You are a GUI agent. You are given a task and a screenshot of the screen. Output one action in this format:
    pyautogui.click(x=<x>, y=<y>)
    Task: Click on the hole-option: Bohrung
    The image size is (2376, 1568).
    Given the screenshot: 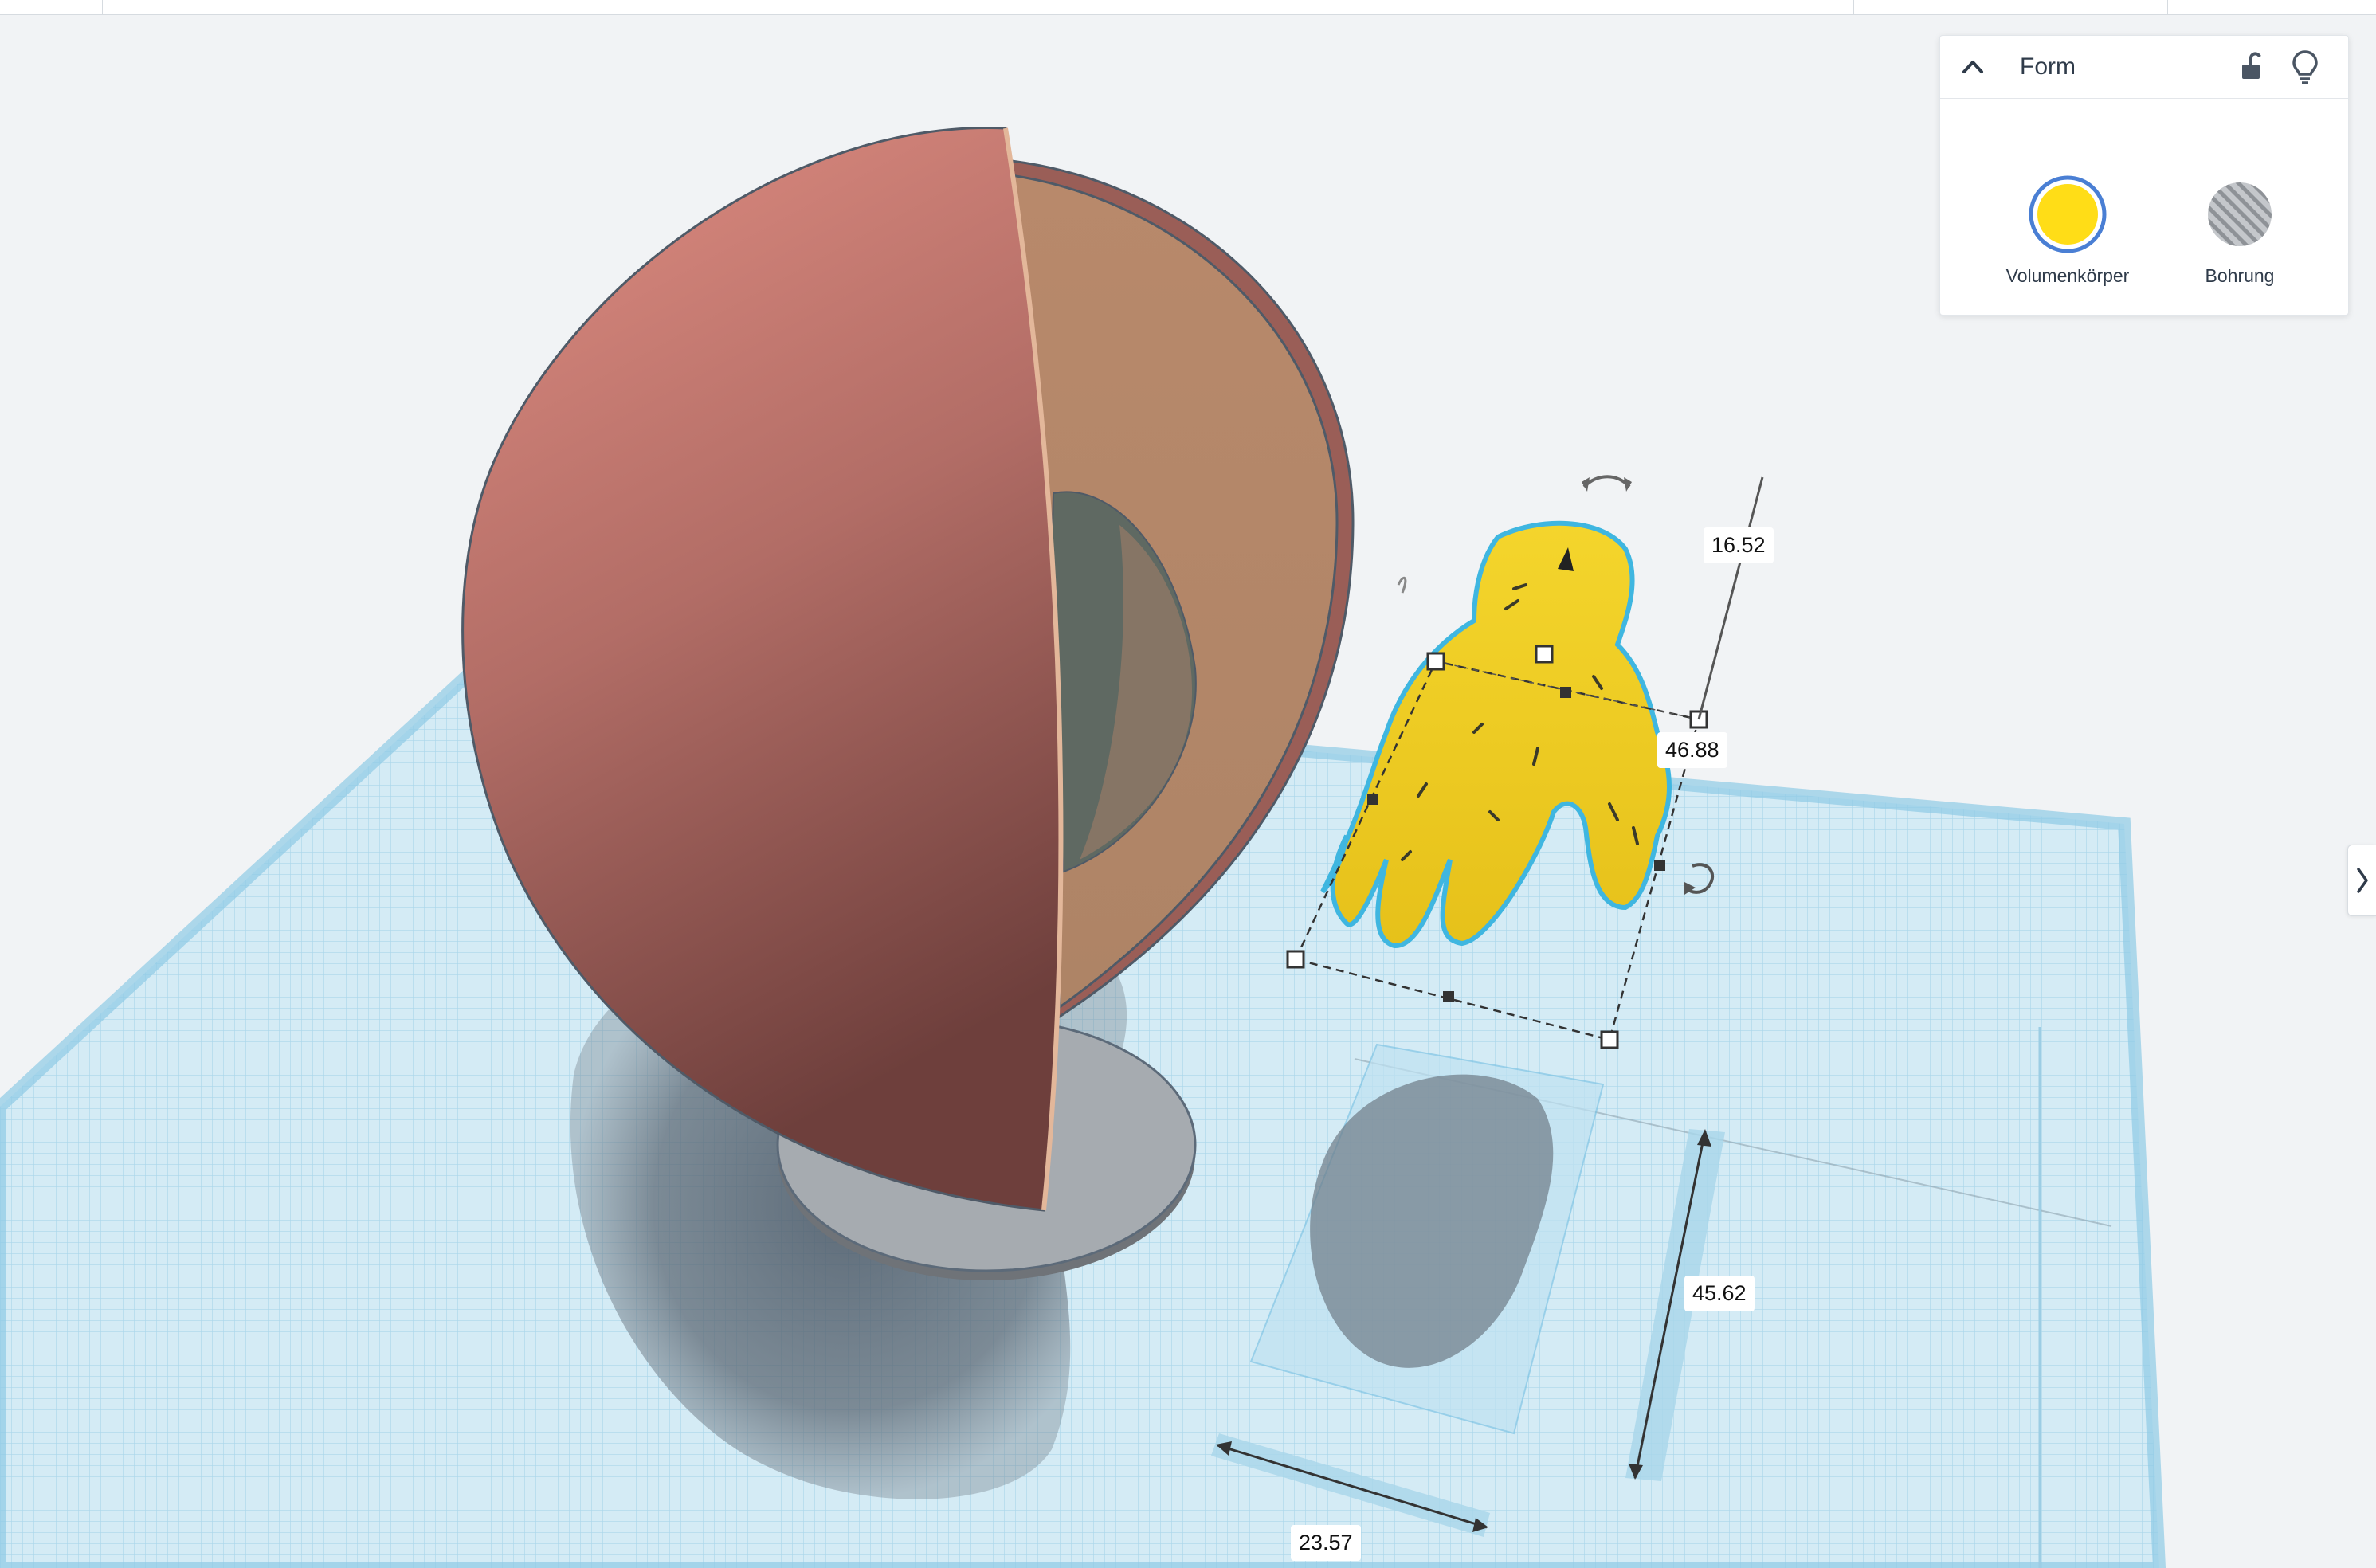 What is the action you would take?
    pyautogui.click(x=2239, y=201)
    